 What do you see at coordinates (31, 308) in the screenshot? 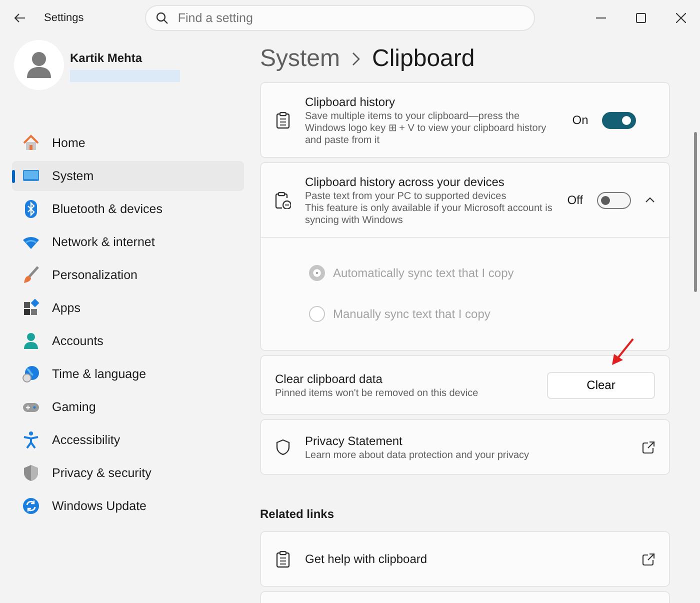
I see `apps-icon` at bounding box center [31, 308].